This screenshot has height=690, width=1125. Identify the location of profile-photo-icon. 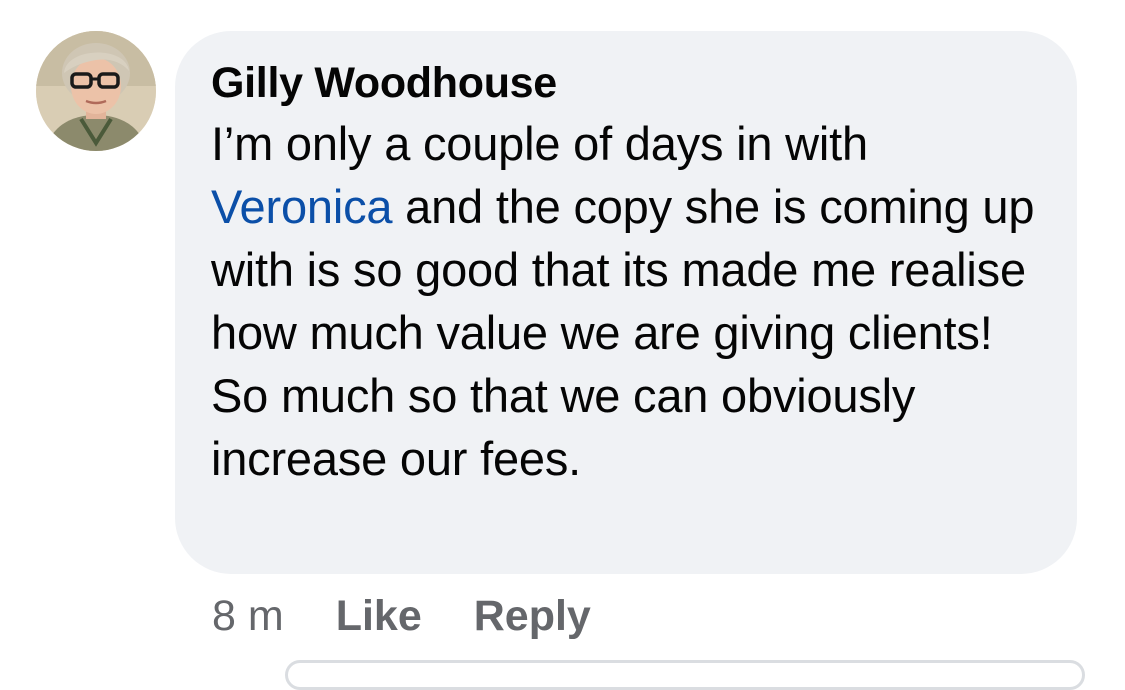
(96, 91).